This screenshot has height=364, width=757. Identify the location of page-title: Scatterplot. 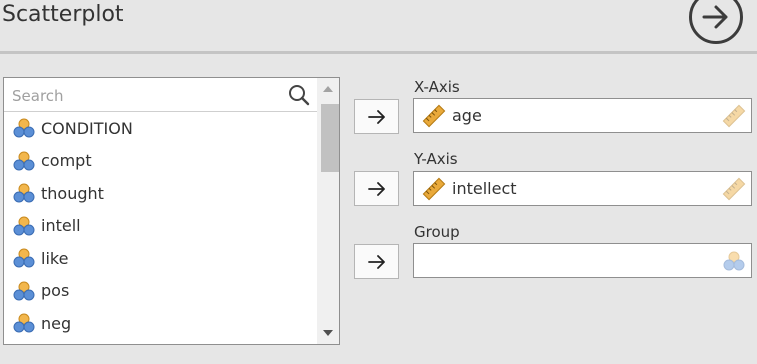
(63, 14).